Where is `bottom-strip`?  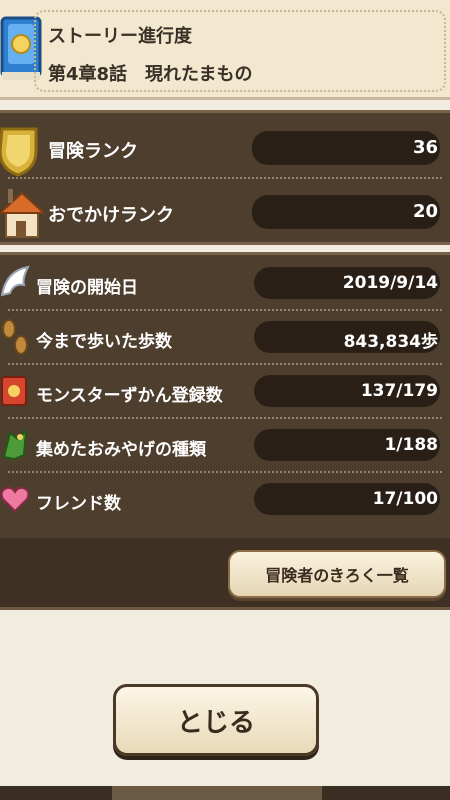
bottom-strip is located at coordinates (225, 793).